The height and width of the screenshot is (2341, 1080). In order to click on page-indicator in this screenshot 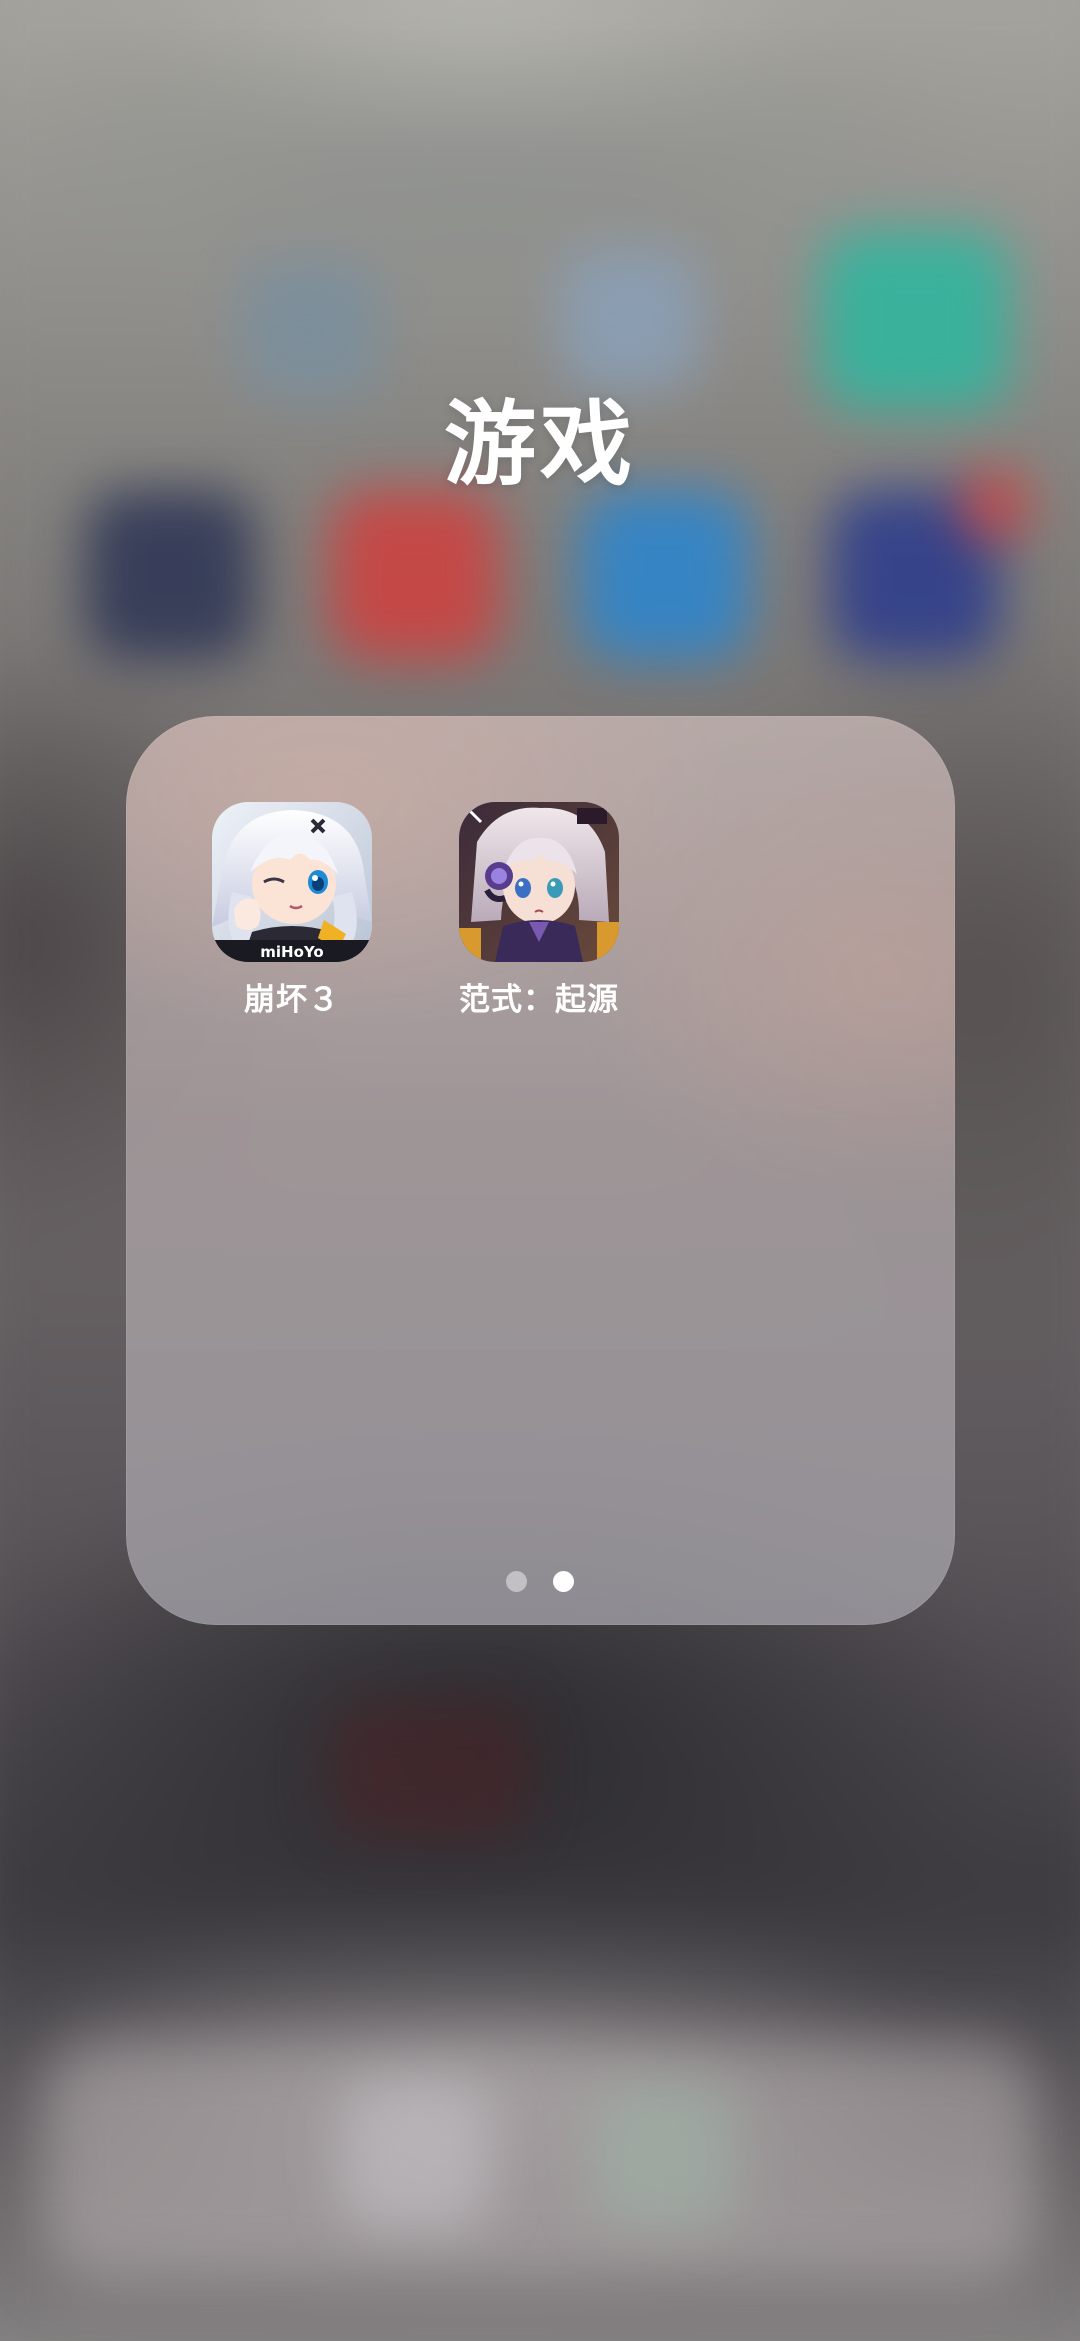, I will do `click(540, 1582)`.